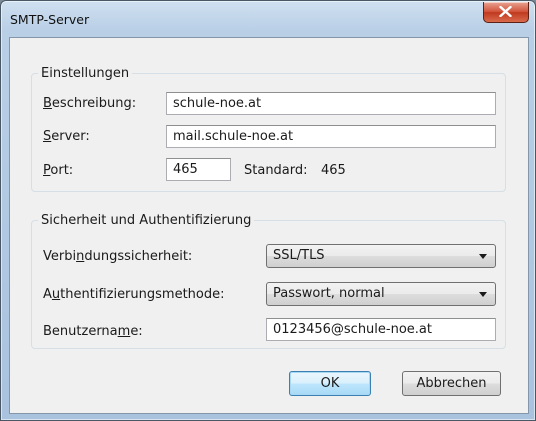 This screenshot has width=536, height=421. I want to click on port-default-value: 465, so click(333, 170).